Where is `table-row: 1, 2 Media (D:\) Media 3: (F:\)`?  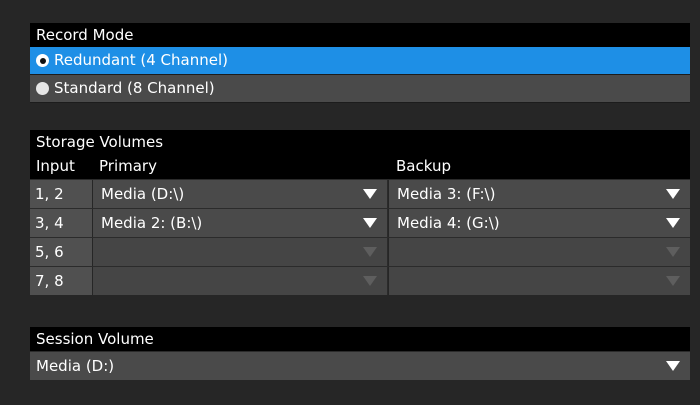 table-row: 1, 2 Media (D:\) Media 3: (F:\) is located at coordinates (360, 193).